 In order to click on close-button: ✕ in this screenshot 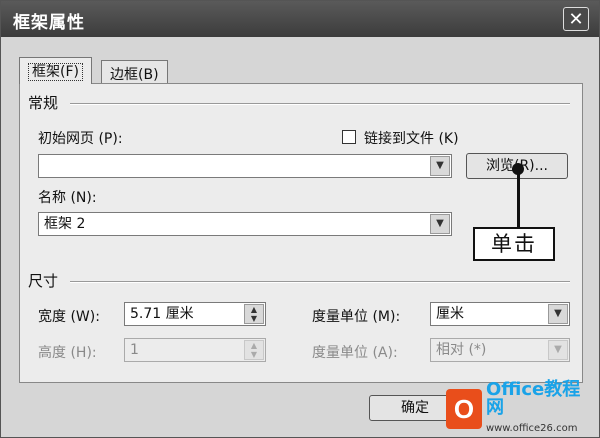, I will do `click(576, 19)`.